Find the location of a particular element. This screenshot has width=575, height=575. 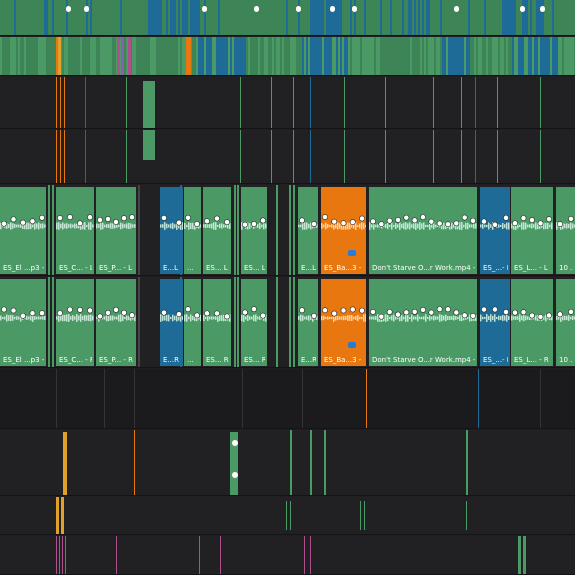

audio-clip: ES_...- L is located at coordinates (495, 230).